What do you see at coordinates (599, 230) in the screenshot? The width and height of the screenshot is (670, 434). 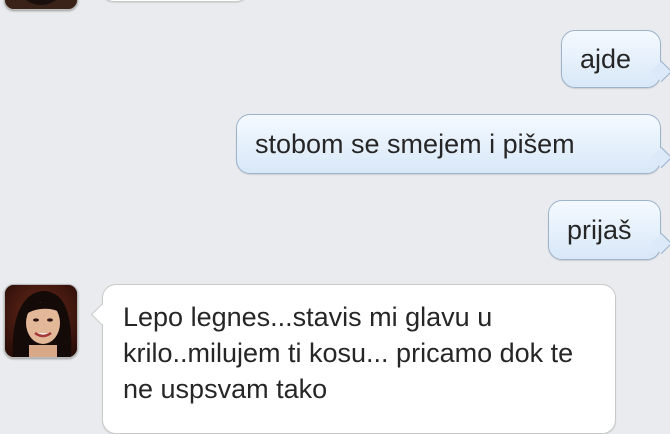 I see `message-text: prijaš` at bounding box center [599, 230].